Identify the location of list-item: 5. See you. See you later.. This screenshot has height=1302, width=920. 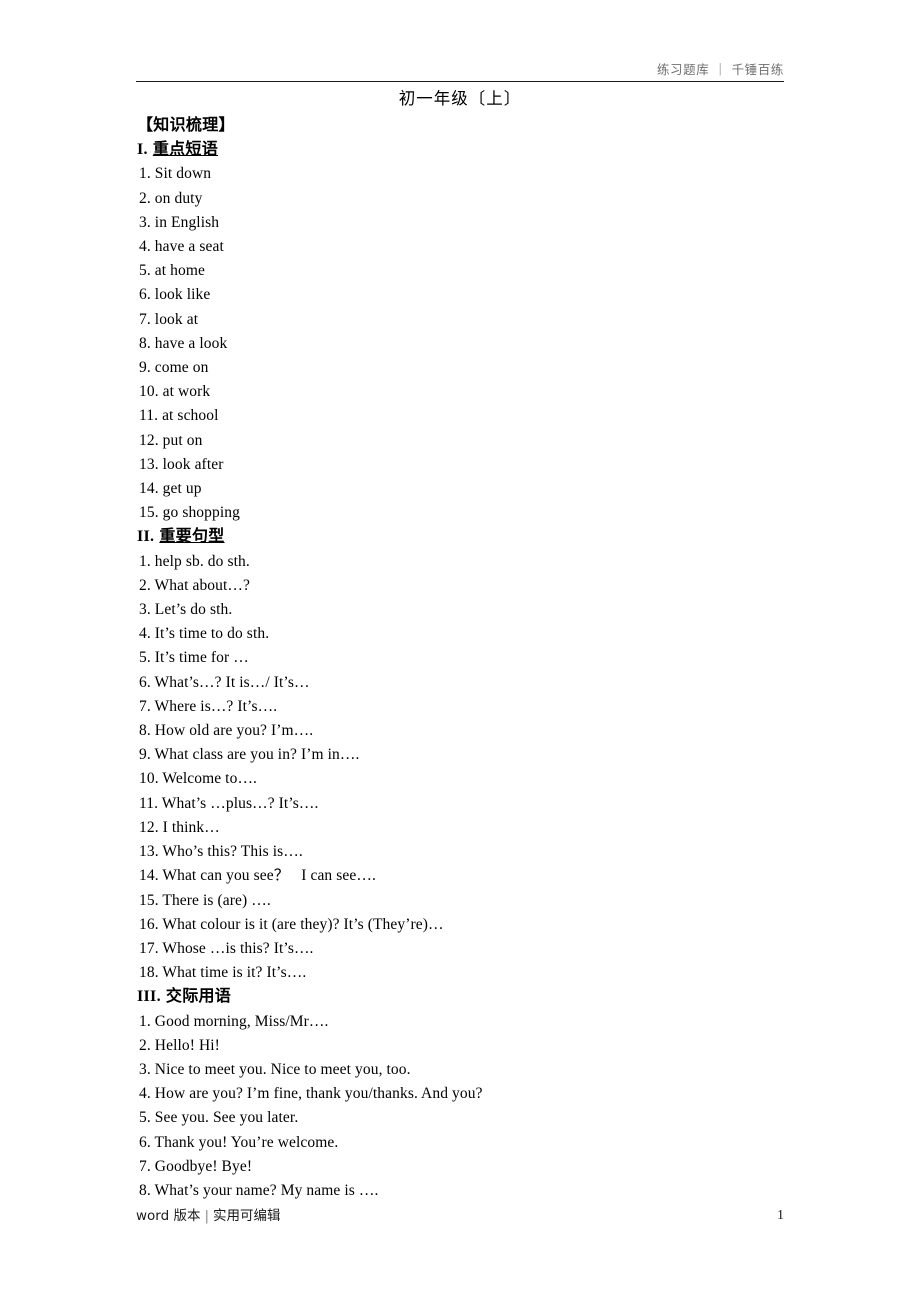
(219, 1118).